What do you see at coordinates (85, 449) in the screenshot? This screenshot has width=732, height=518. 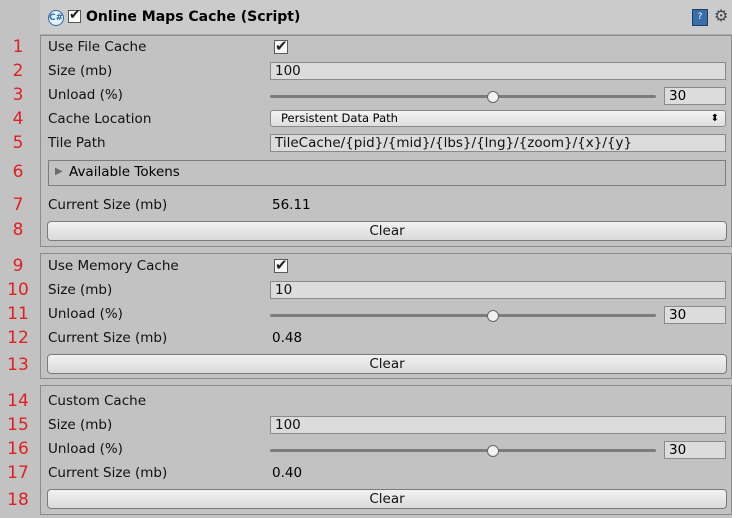 I see `custom-unload-label: Unload (%)` at bounding box center [85, 449].